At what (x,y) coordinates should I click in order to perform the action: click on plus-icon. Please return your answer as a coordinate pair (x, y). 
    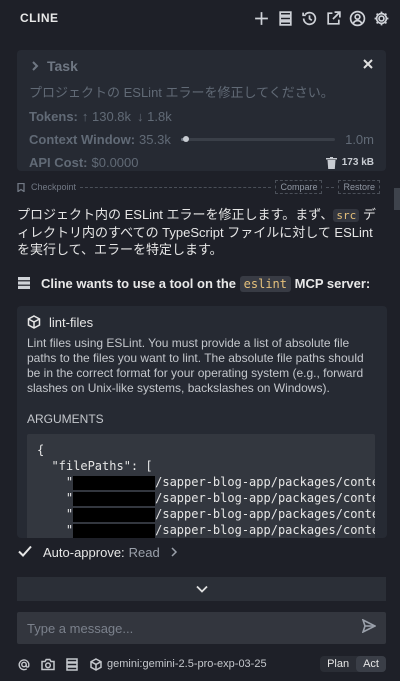
    Looking at the image, I should click on (261, 18).